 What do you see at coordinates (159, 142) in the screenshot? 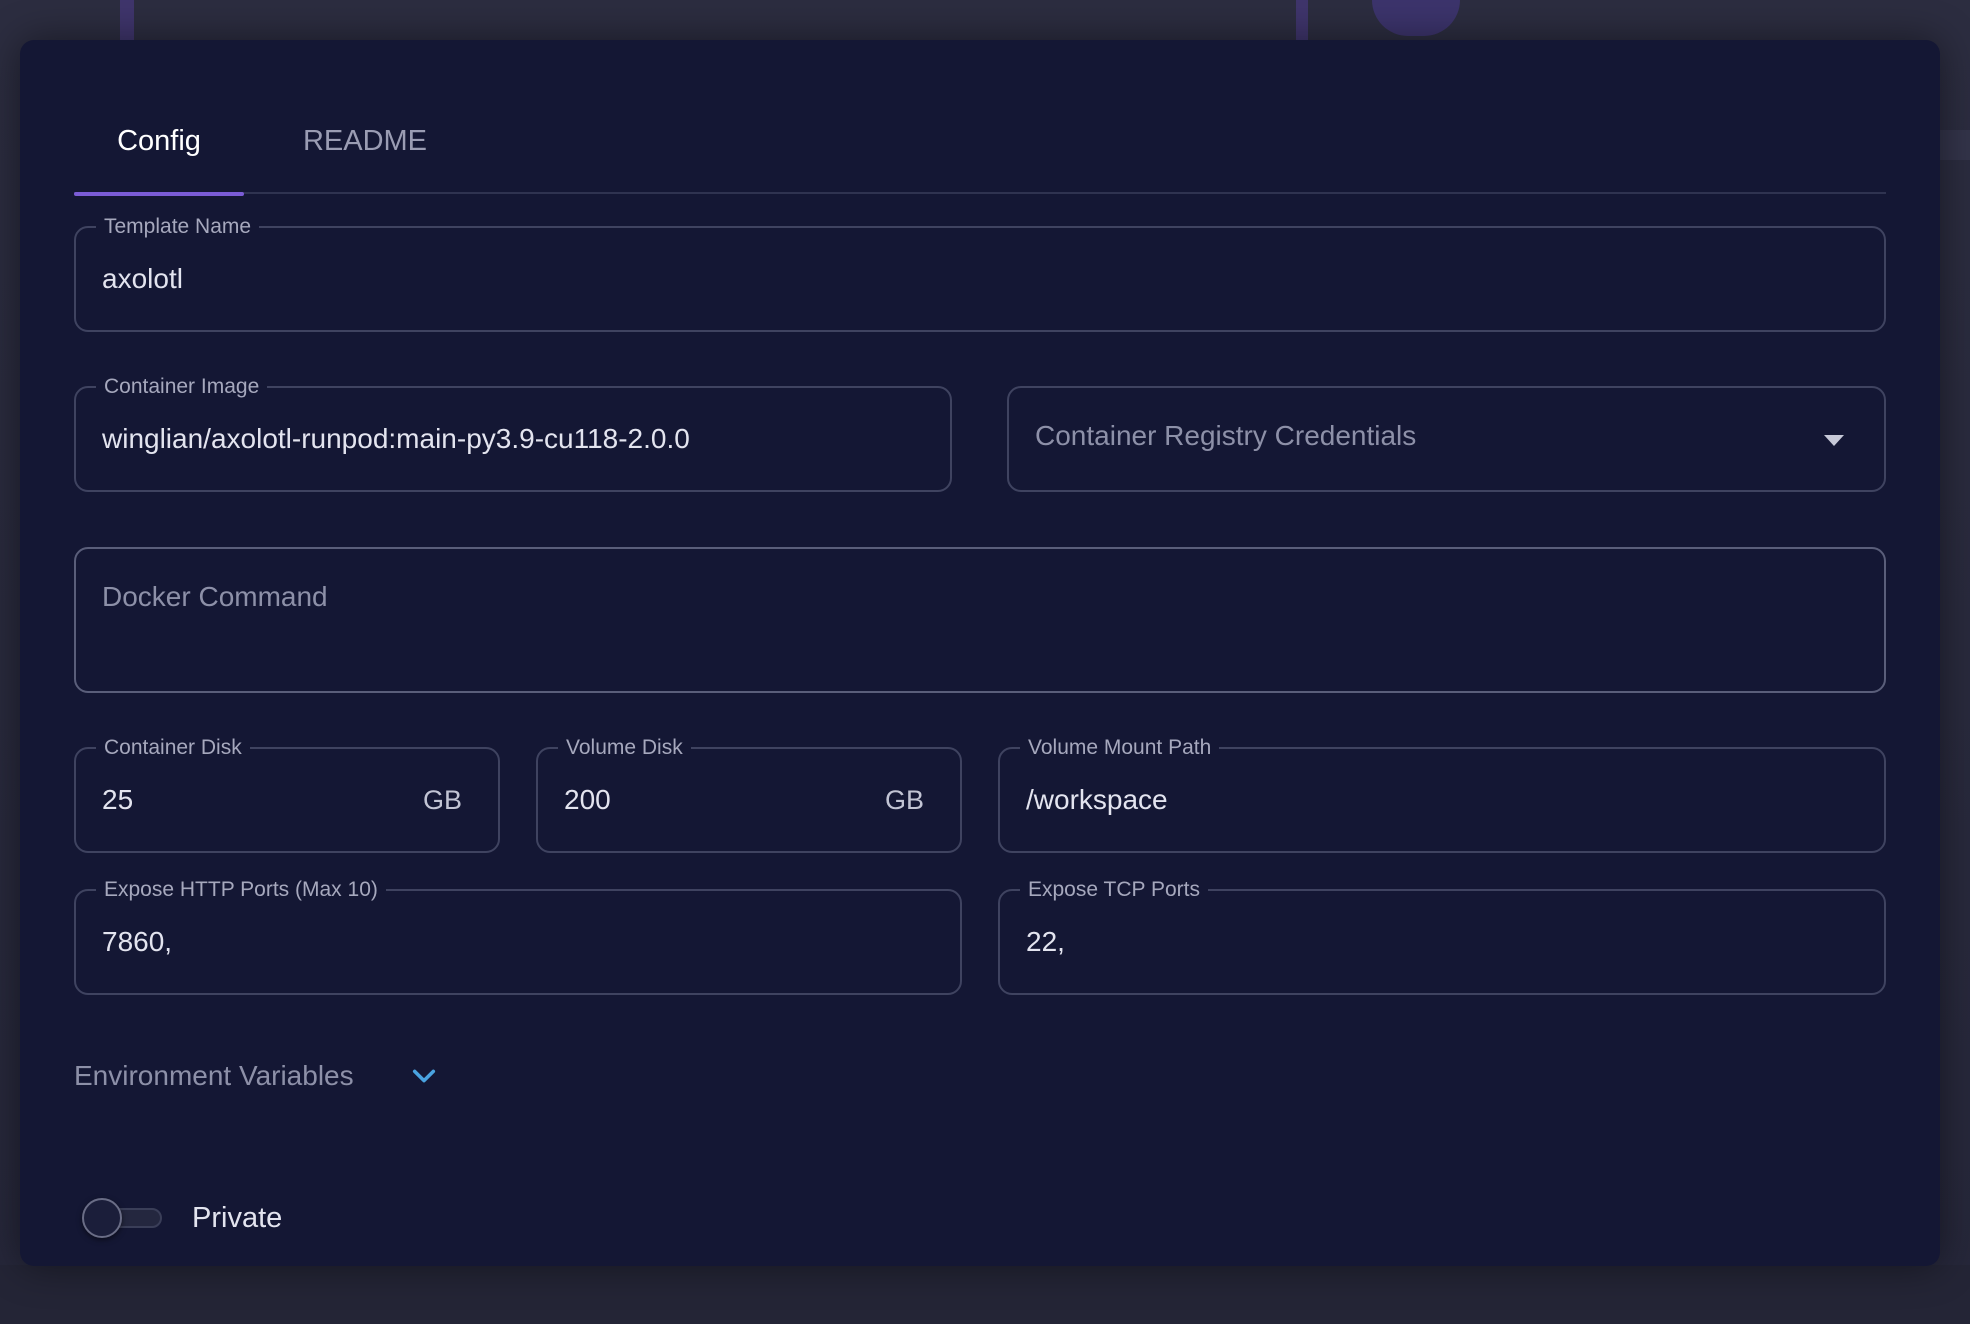
I see `tab-config: Config` at bounding box center [159, 142].